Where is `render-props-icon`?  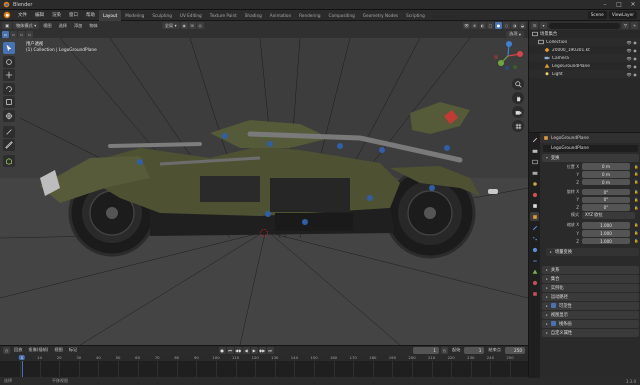
render-props-icon is located at coordinates (534, 150).